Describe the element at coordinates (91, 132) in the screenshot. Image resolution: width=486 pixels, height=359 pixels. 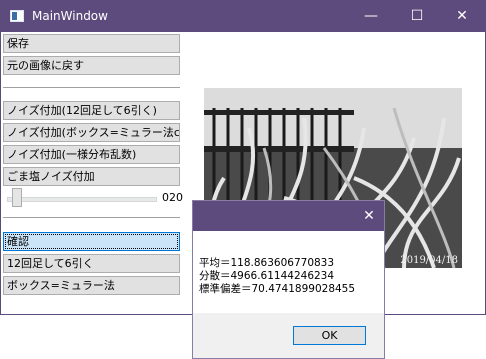
I see `noise-add-box-muller-button: ノイズ付加(ボックス=ミュラー法cos)` at that location.